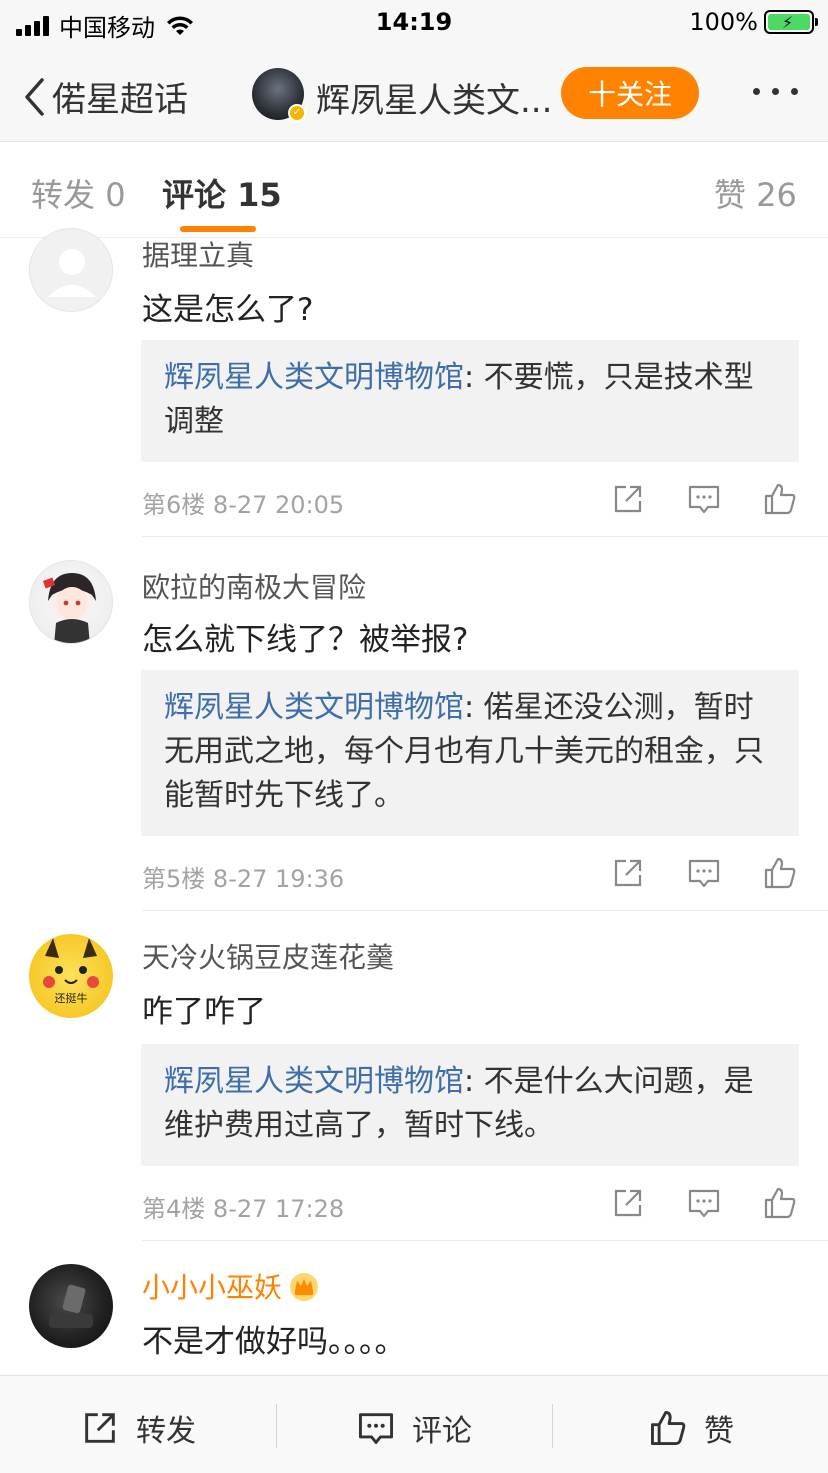 This screenshot has width=828, height=1473. Describe the element at coordinates (278, 1209) in the screenshot. I see `comment-time: 8-27 17:28` at that location.